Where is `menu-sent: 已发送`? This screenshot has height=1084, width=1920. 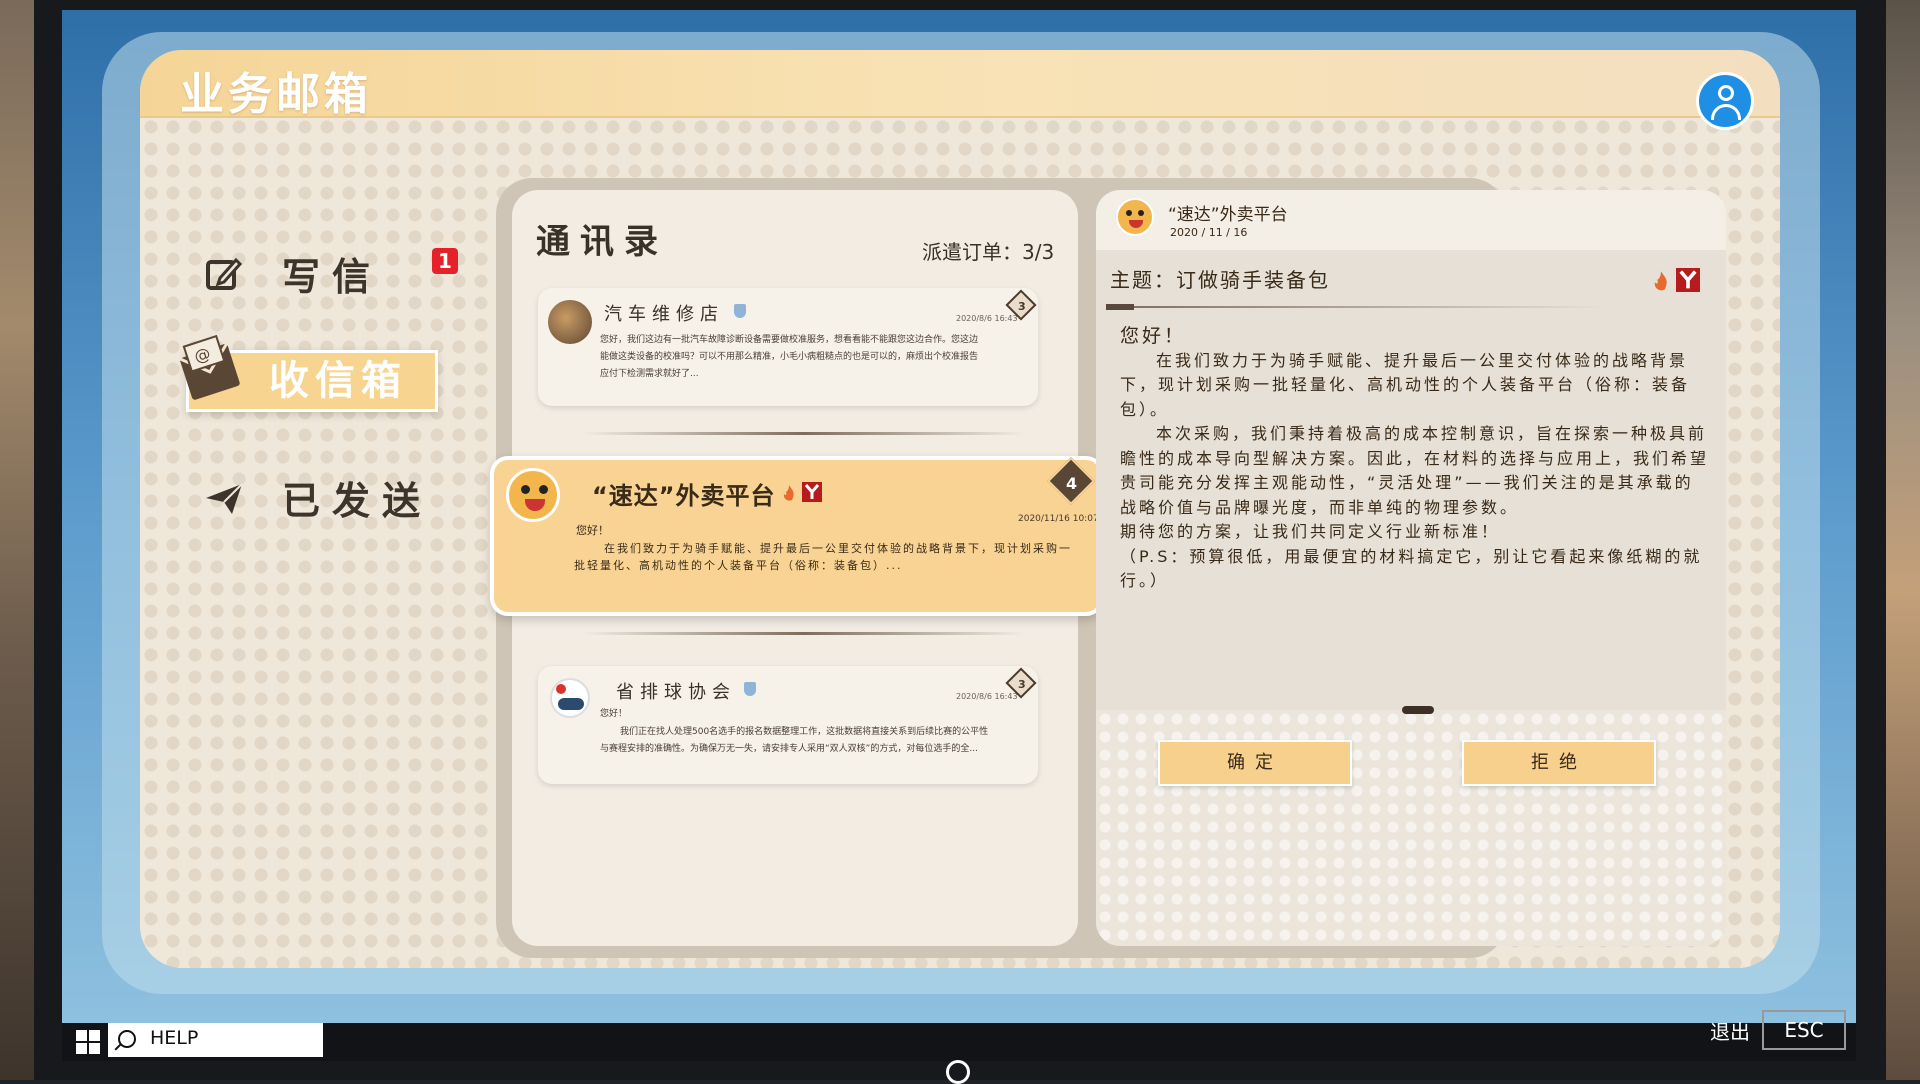
menu-sent: 已发送 is located at coordinates (317, 497).